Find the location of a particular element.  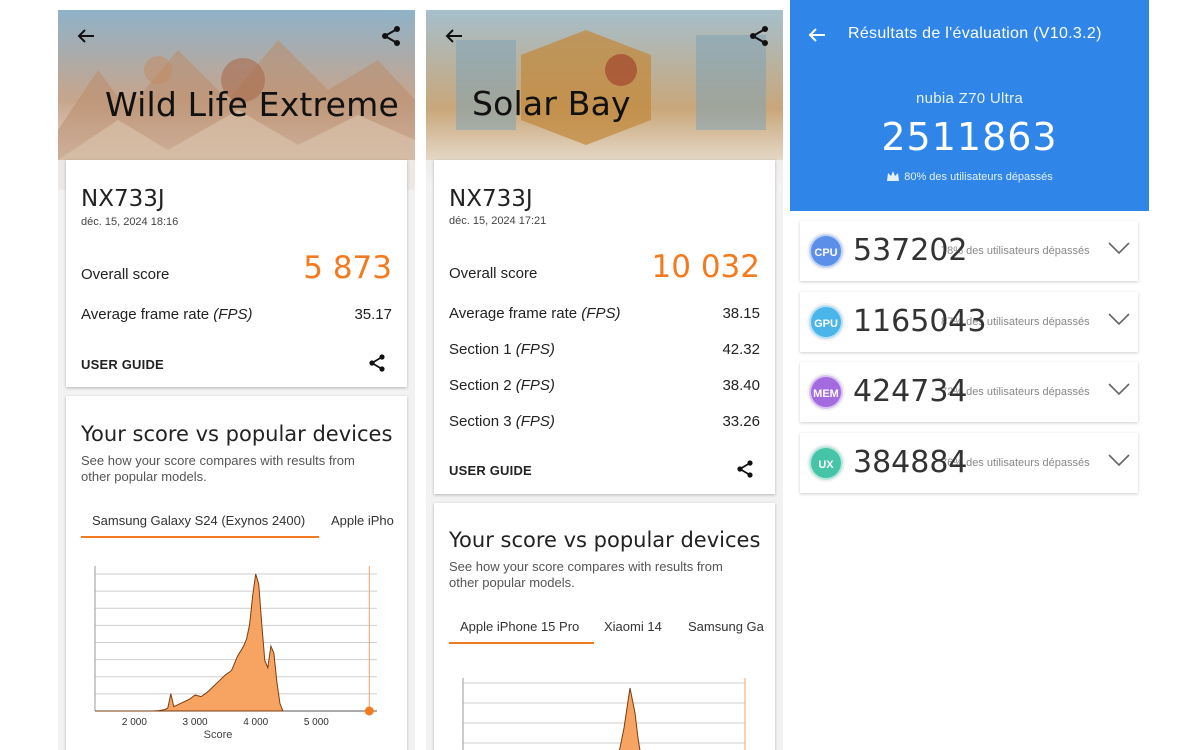

avg-fps-label: Average frame rate (FPS) is located at coordinates (535, 313).